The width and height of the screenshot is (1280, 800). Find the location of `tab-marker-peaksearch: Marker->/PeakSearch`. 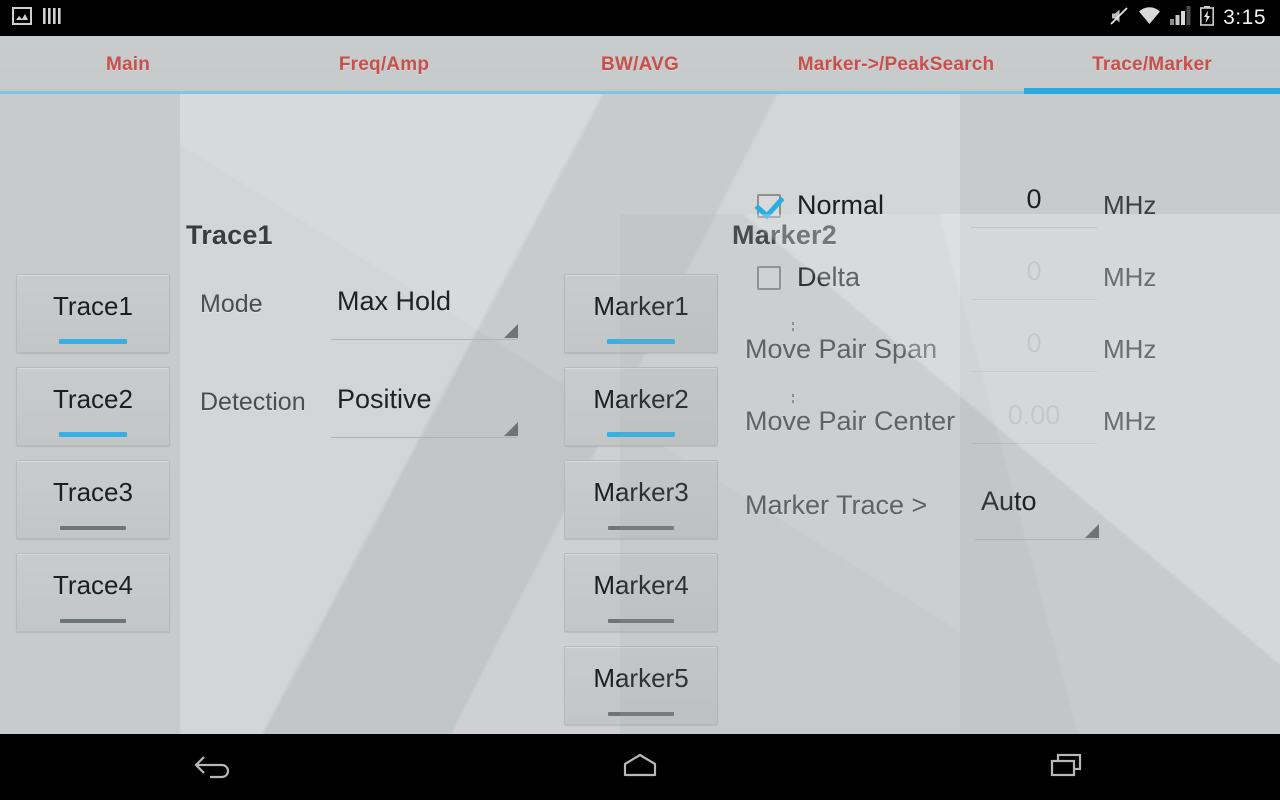

tab-marker-peaksearch: Marker->/PeakSearch is located at coordinates (896, 65).